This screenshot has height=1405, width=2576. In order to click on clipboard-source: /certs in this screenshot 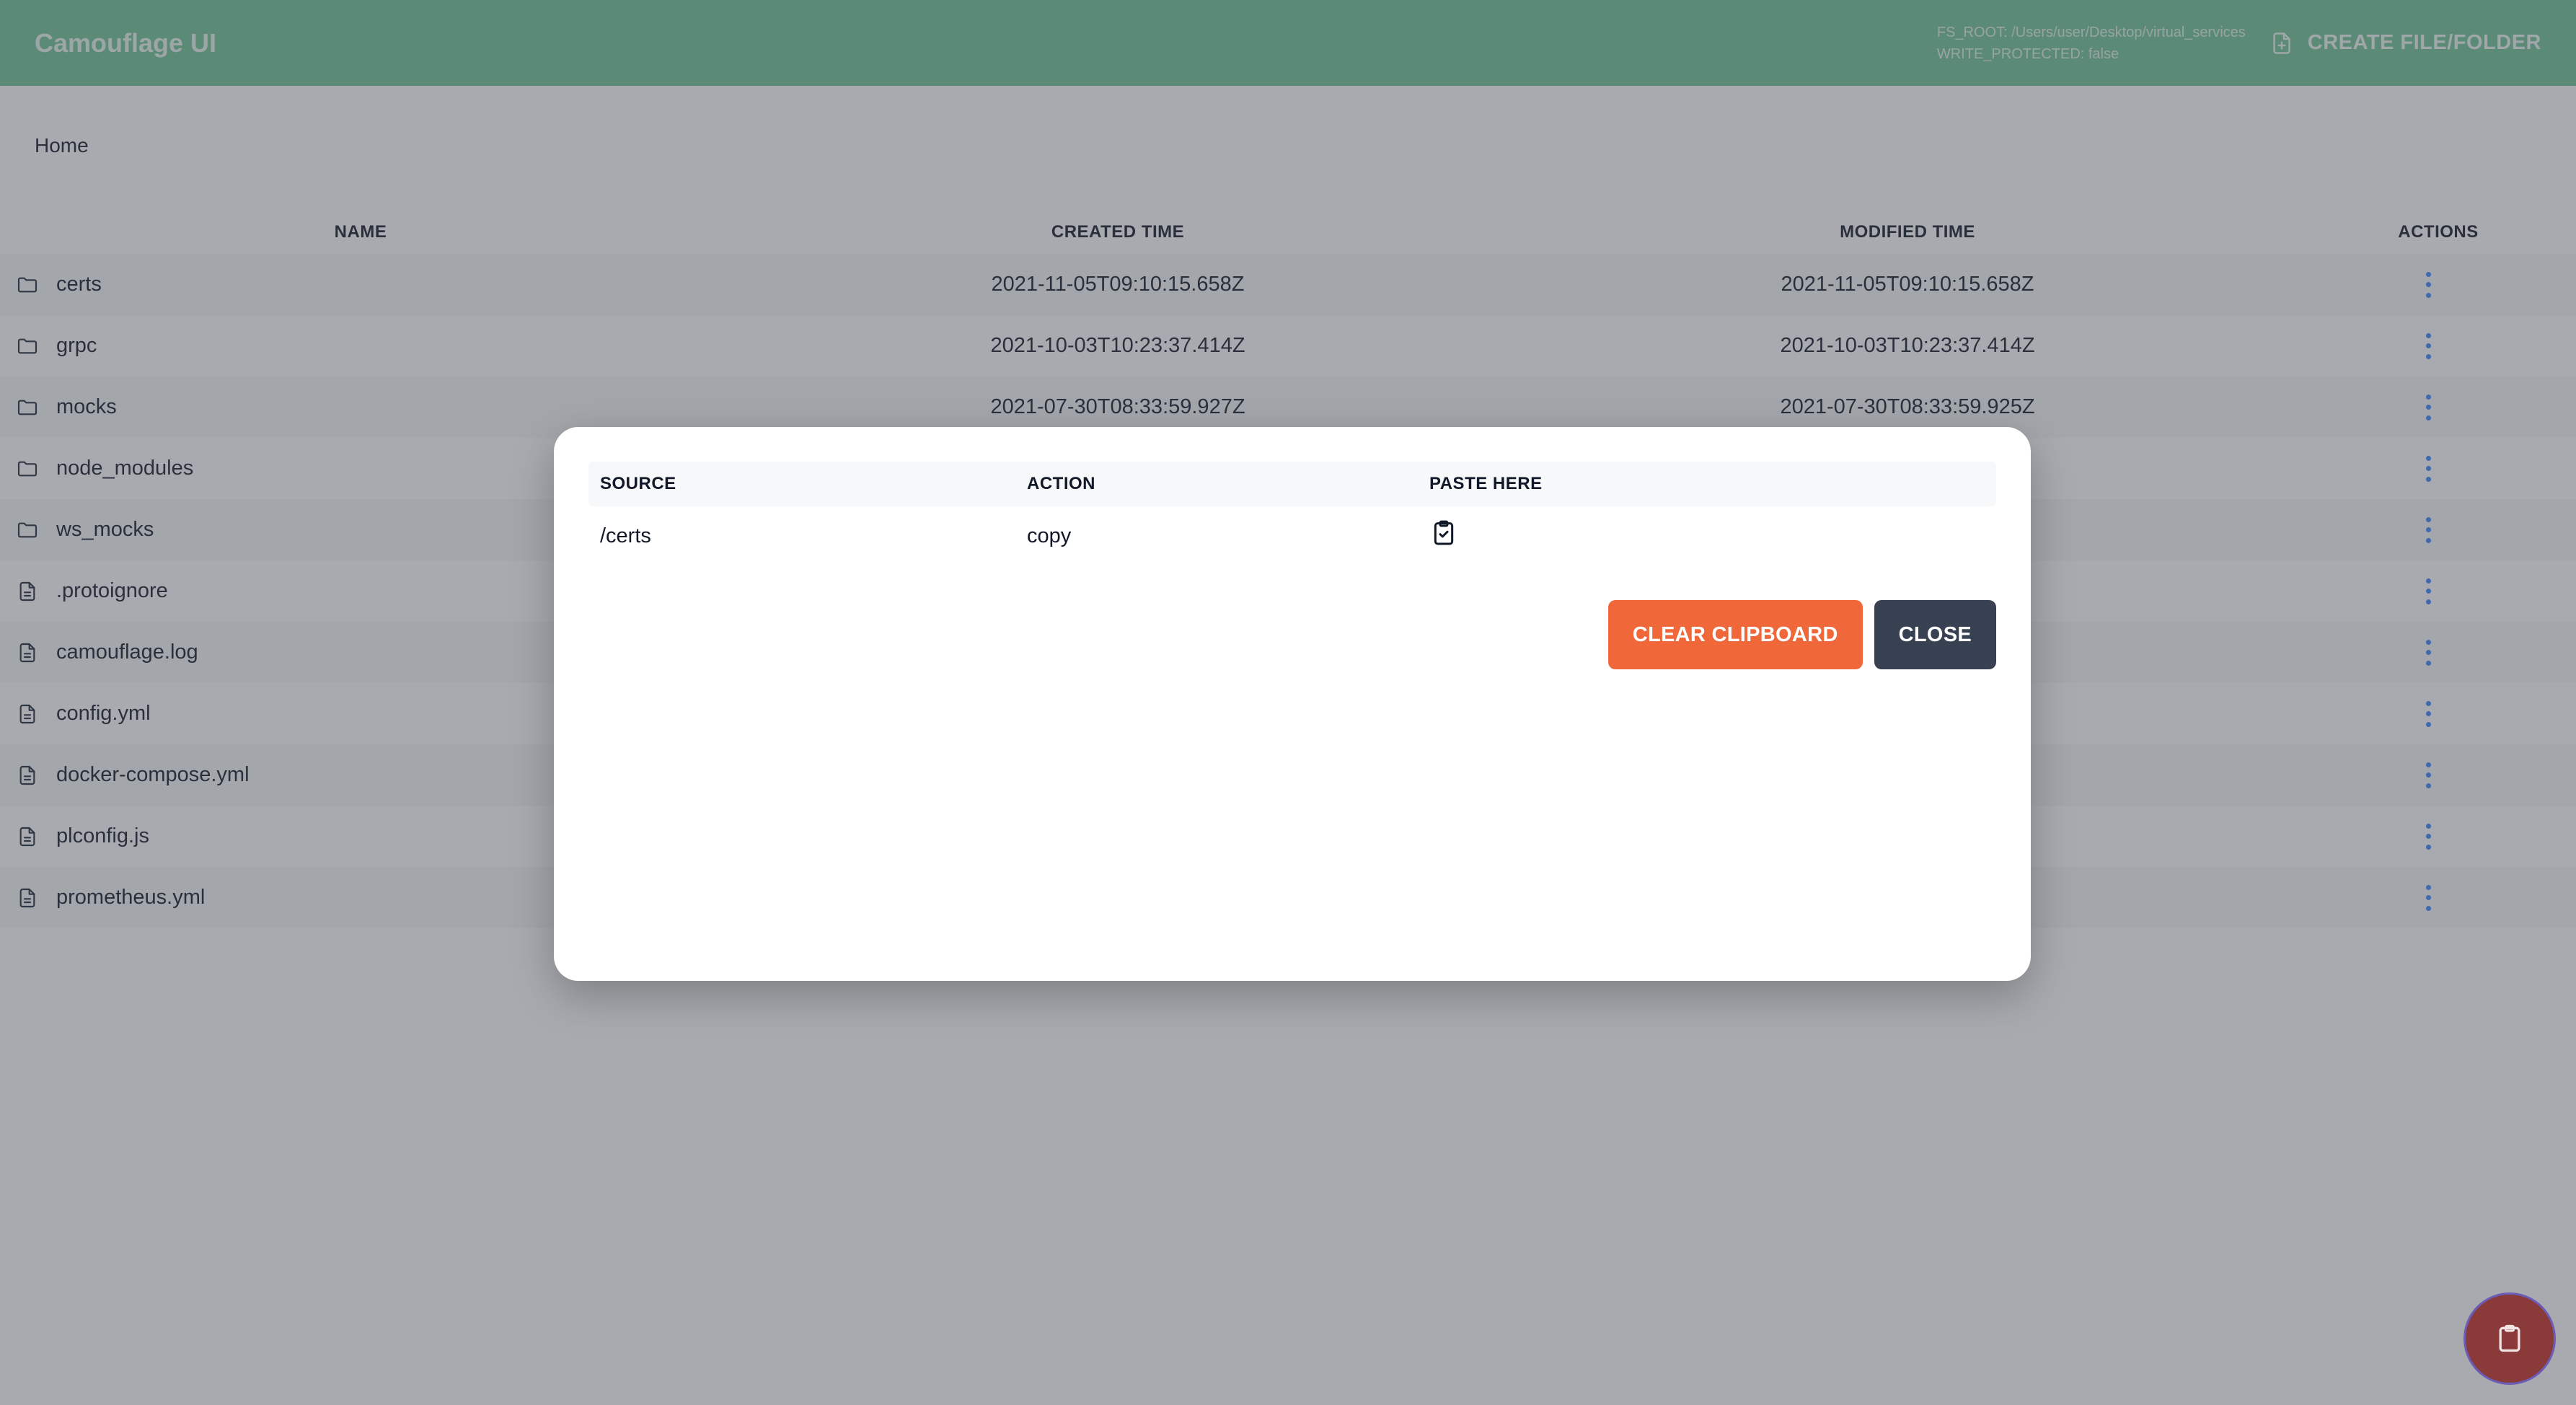, I will do `click(625, 535)`.